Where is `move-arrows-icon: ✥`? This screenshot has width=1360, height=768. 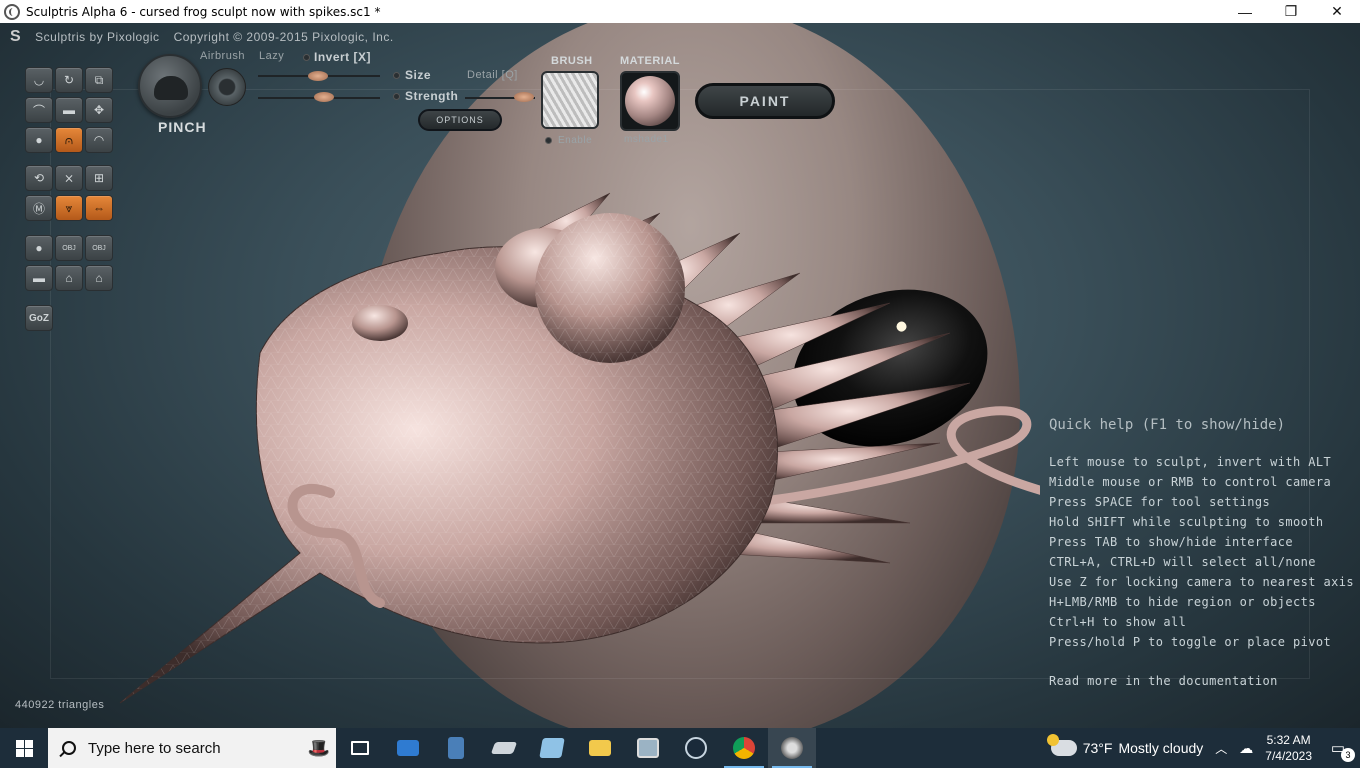 move-arrows-icon: ✥ is located at coordinates (99, 110).